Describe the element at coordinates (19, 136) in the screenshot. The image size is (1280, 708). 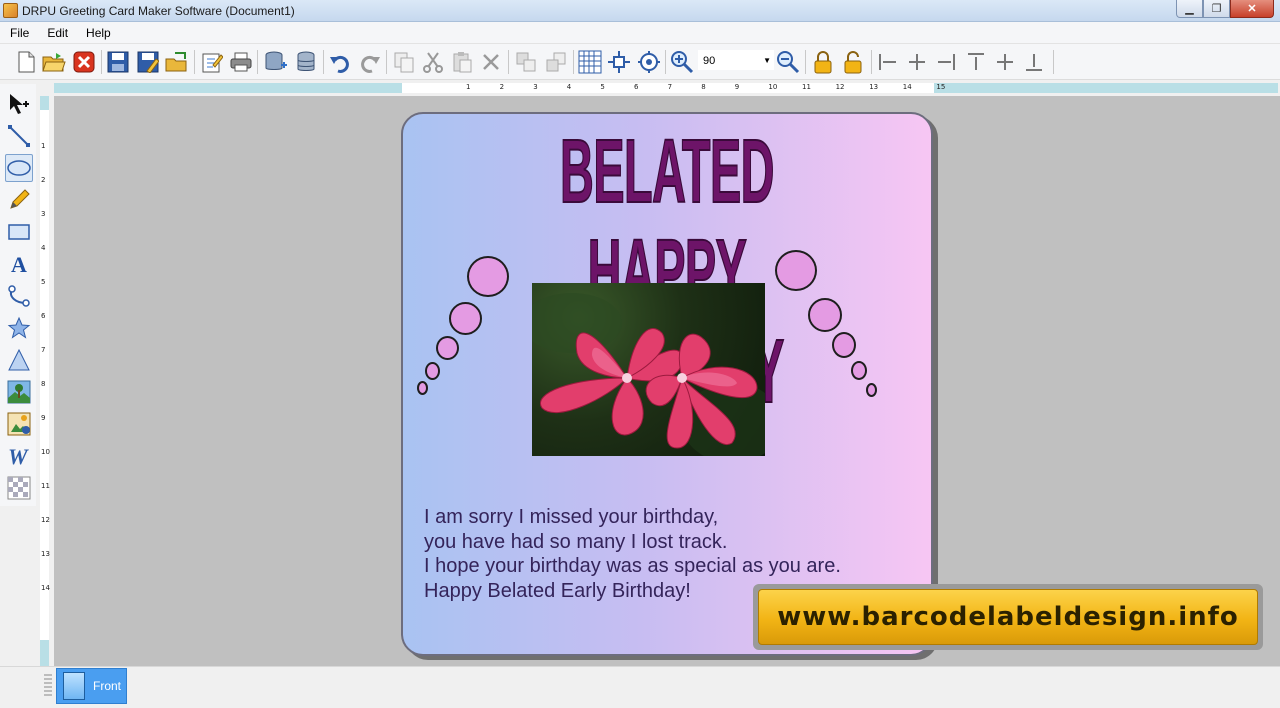
I see `line-tool-icon` at that location.